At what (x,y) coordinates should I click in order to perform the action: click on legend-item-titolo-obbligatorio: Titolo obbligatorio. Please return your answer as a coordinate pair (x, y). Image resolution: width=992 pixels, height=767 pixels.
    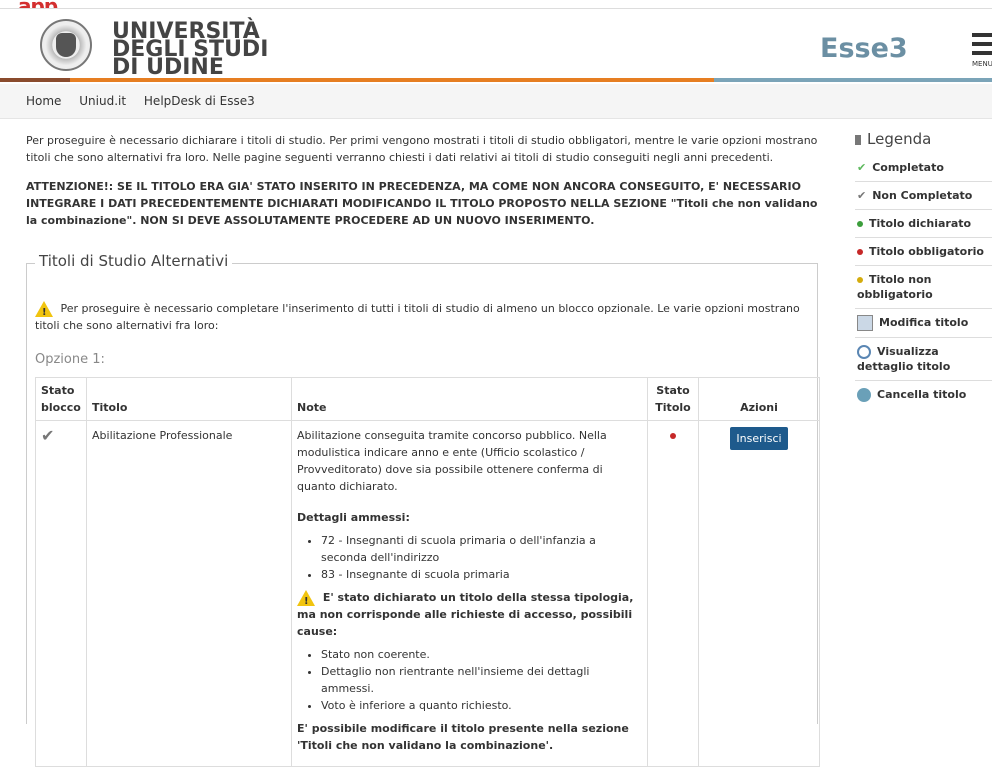
    Looking at the image, I should click on (923, 252).